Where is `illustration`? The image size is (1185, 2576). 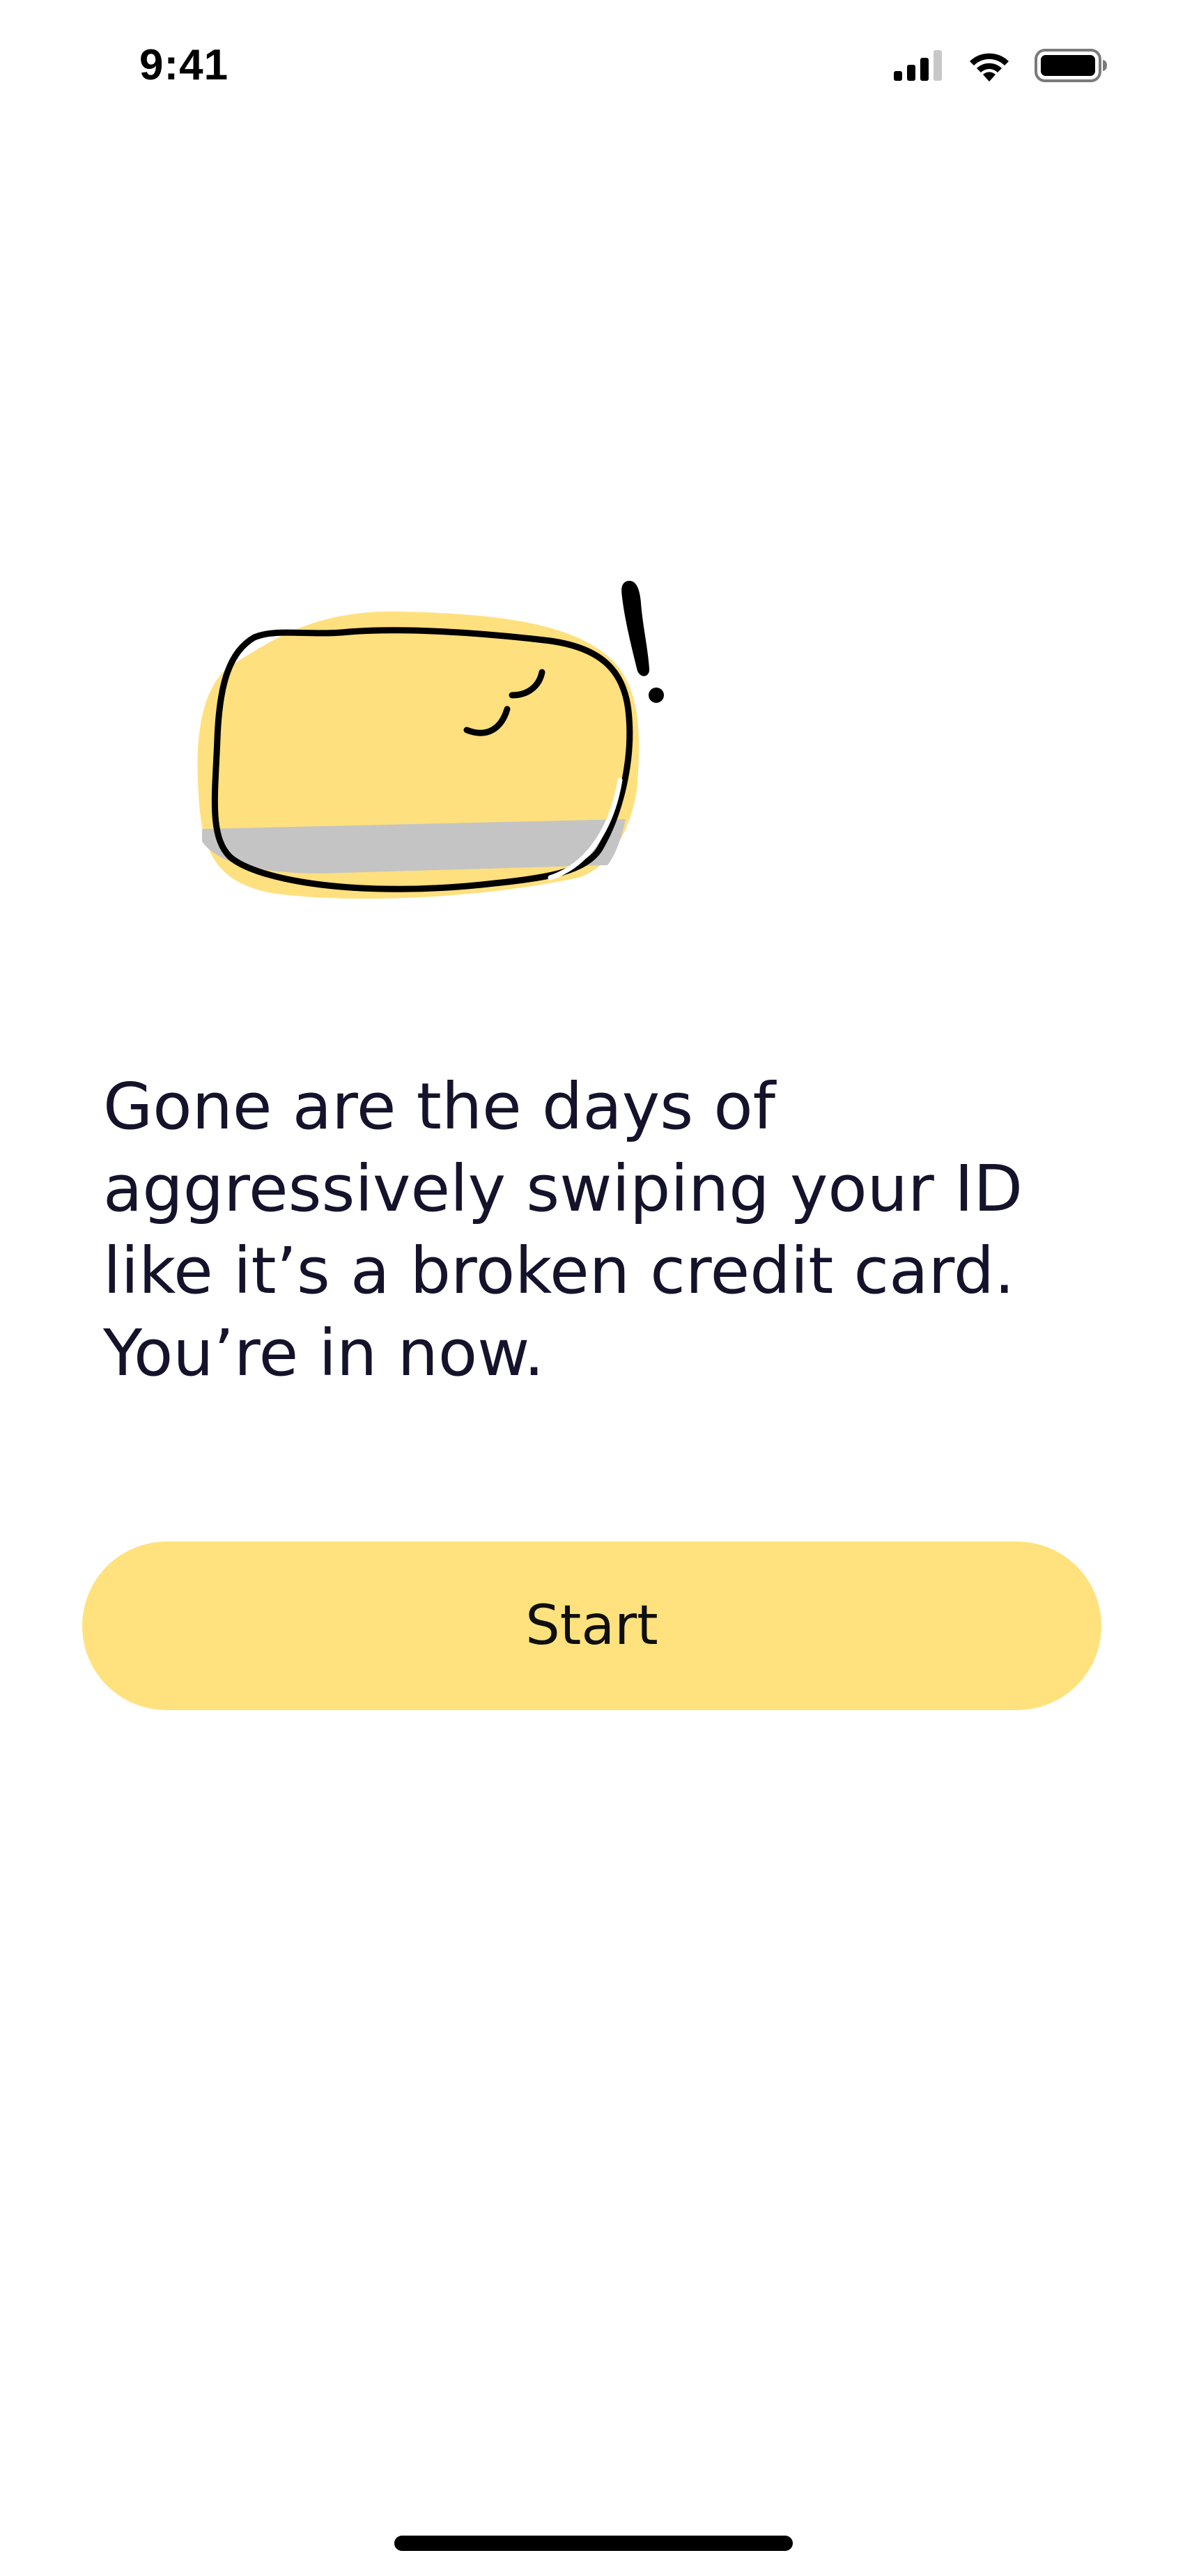
illustration is located at coordinates (439, 752).